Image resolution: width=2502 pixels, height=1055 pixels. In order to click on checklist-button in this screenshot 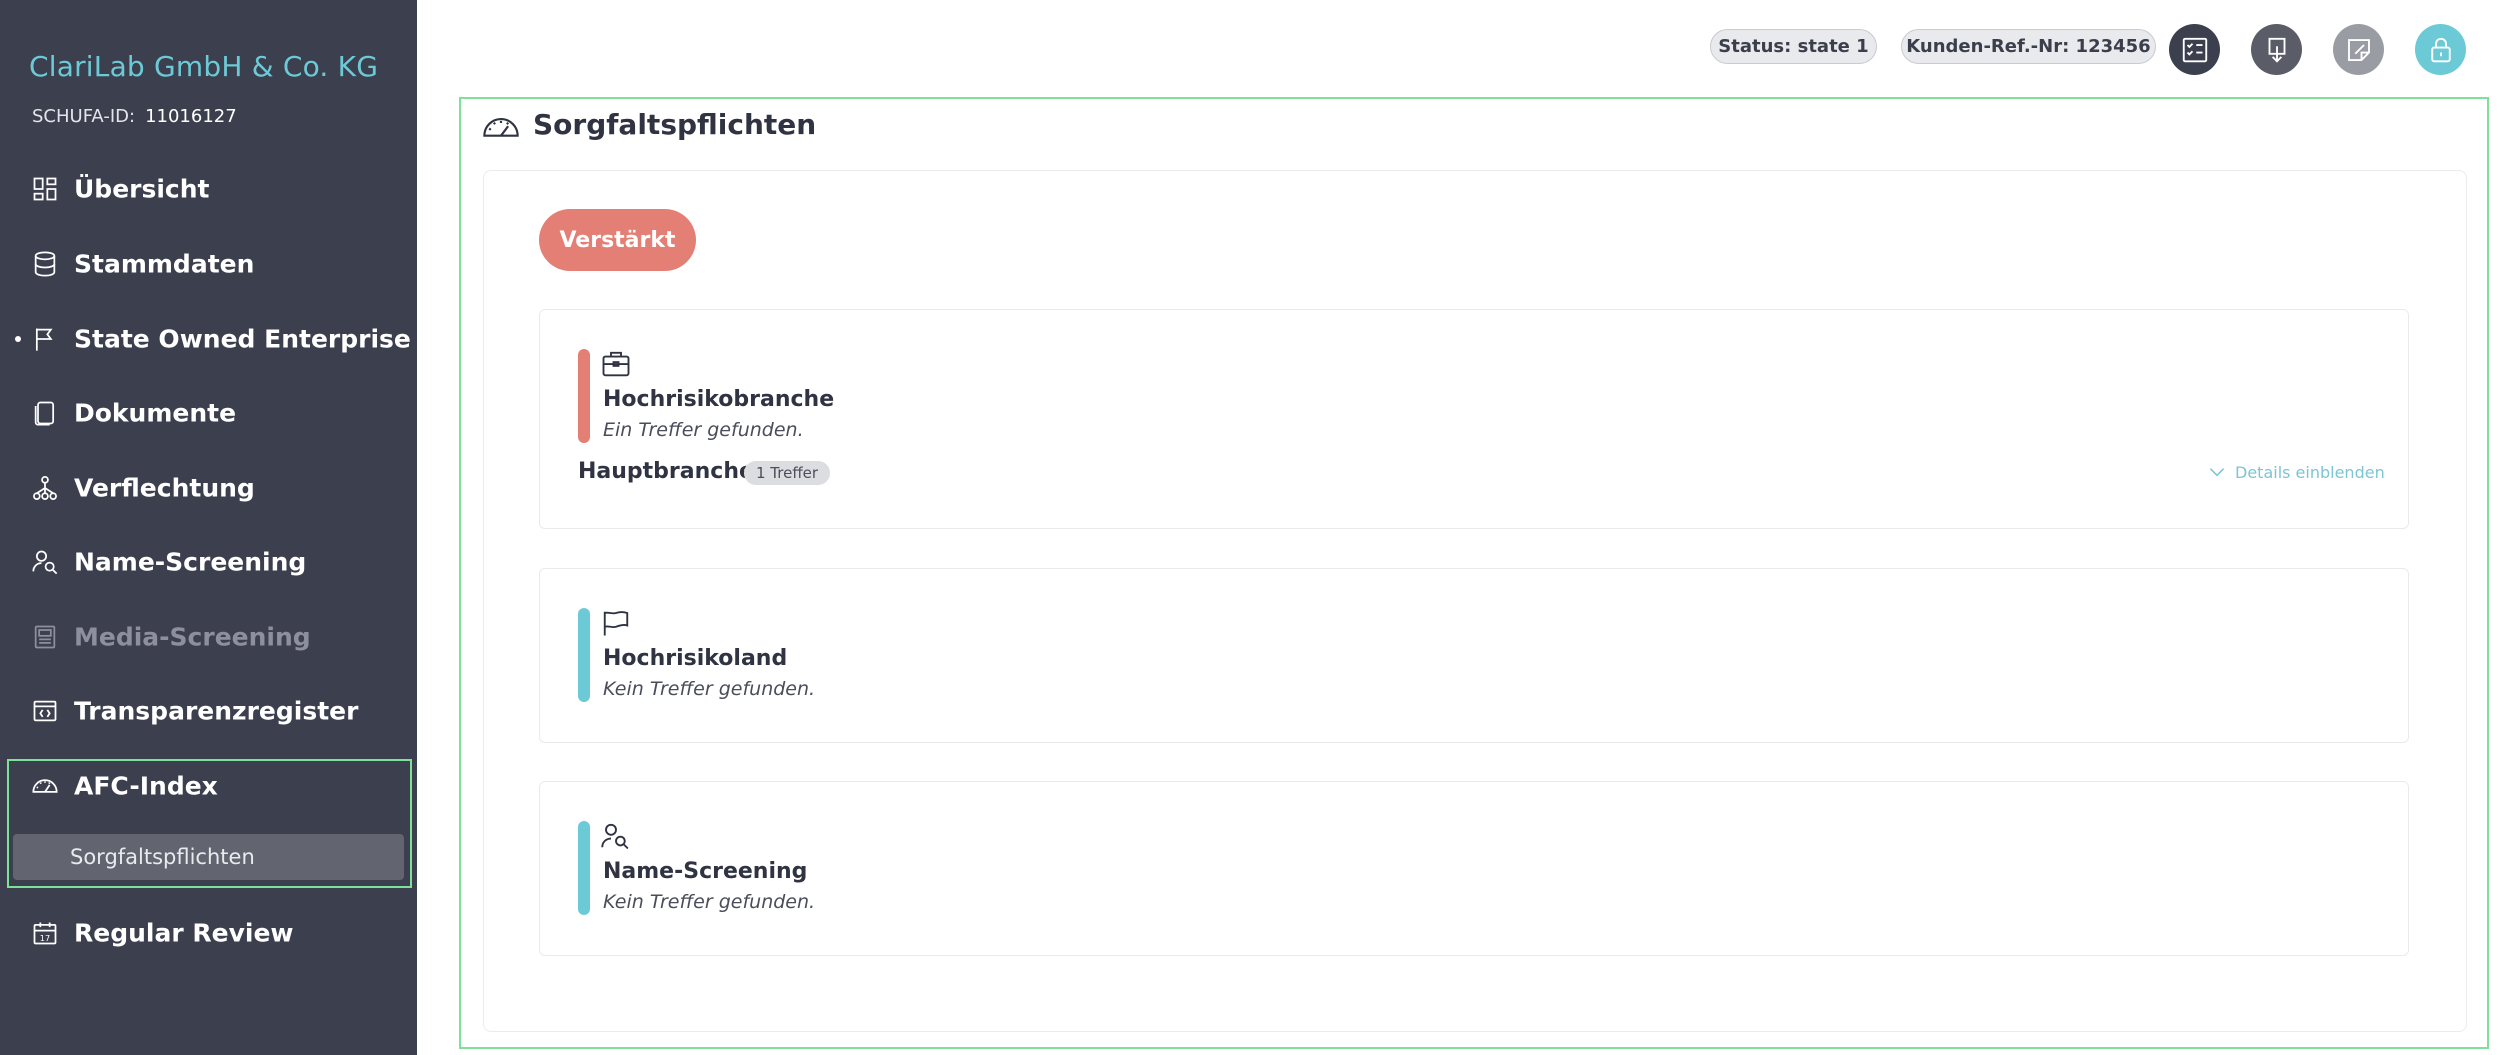, I will do `click(2194, 49)`.